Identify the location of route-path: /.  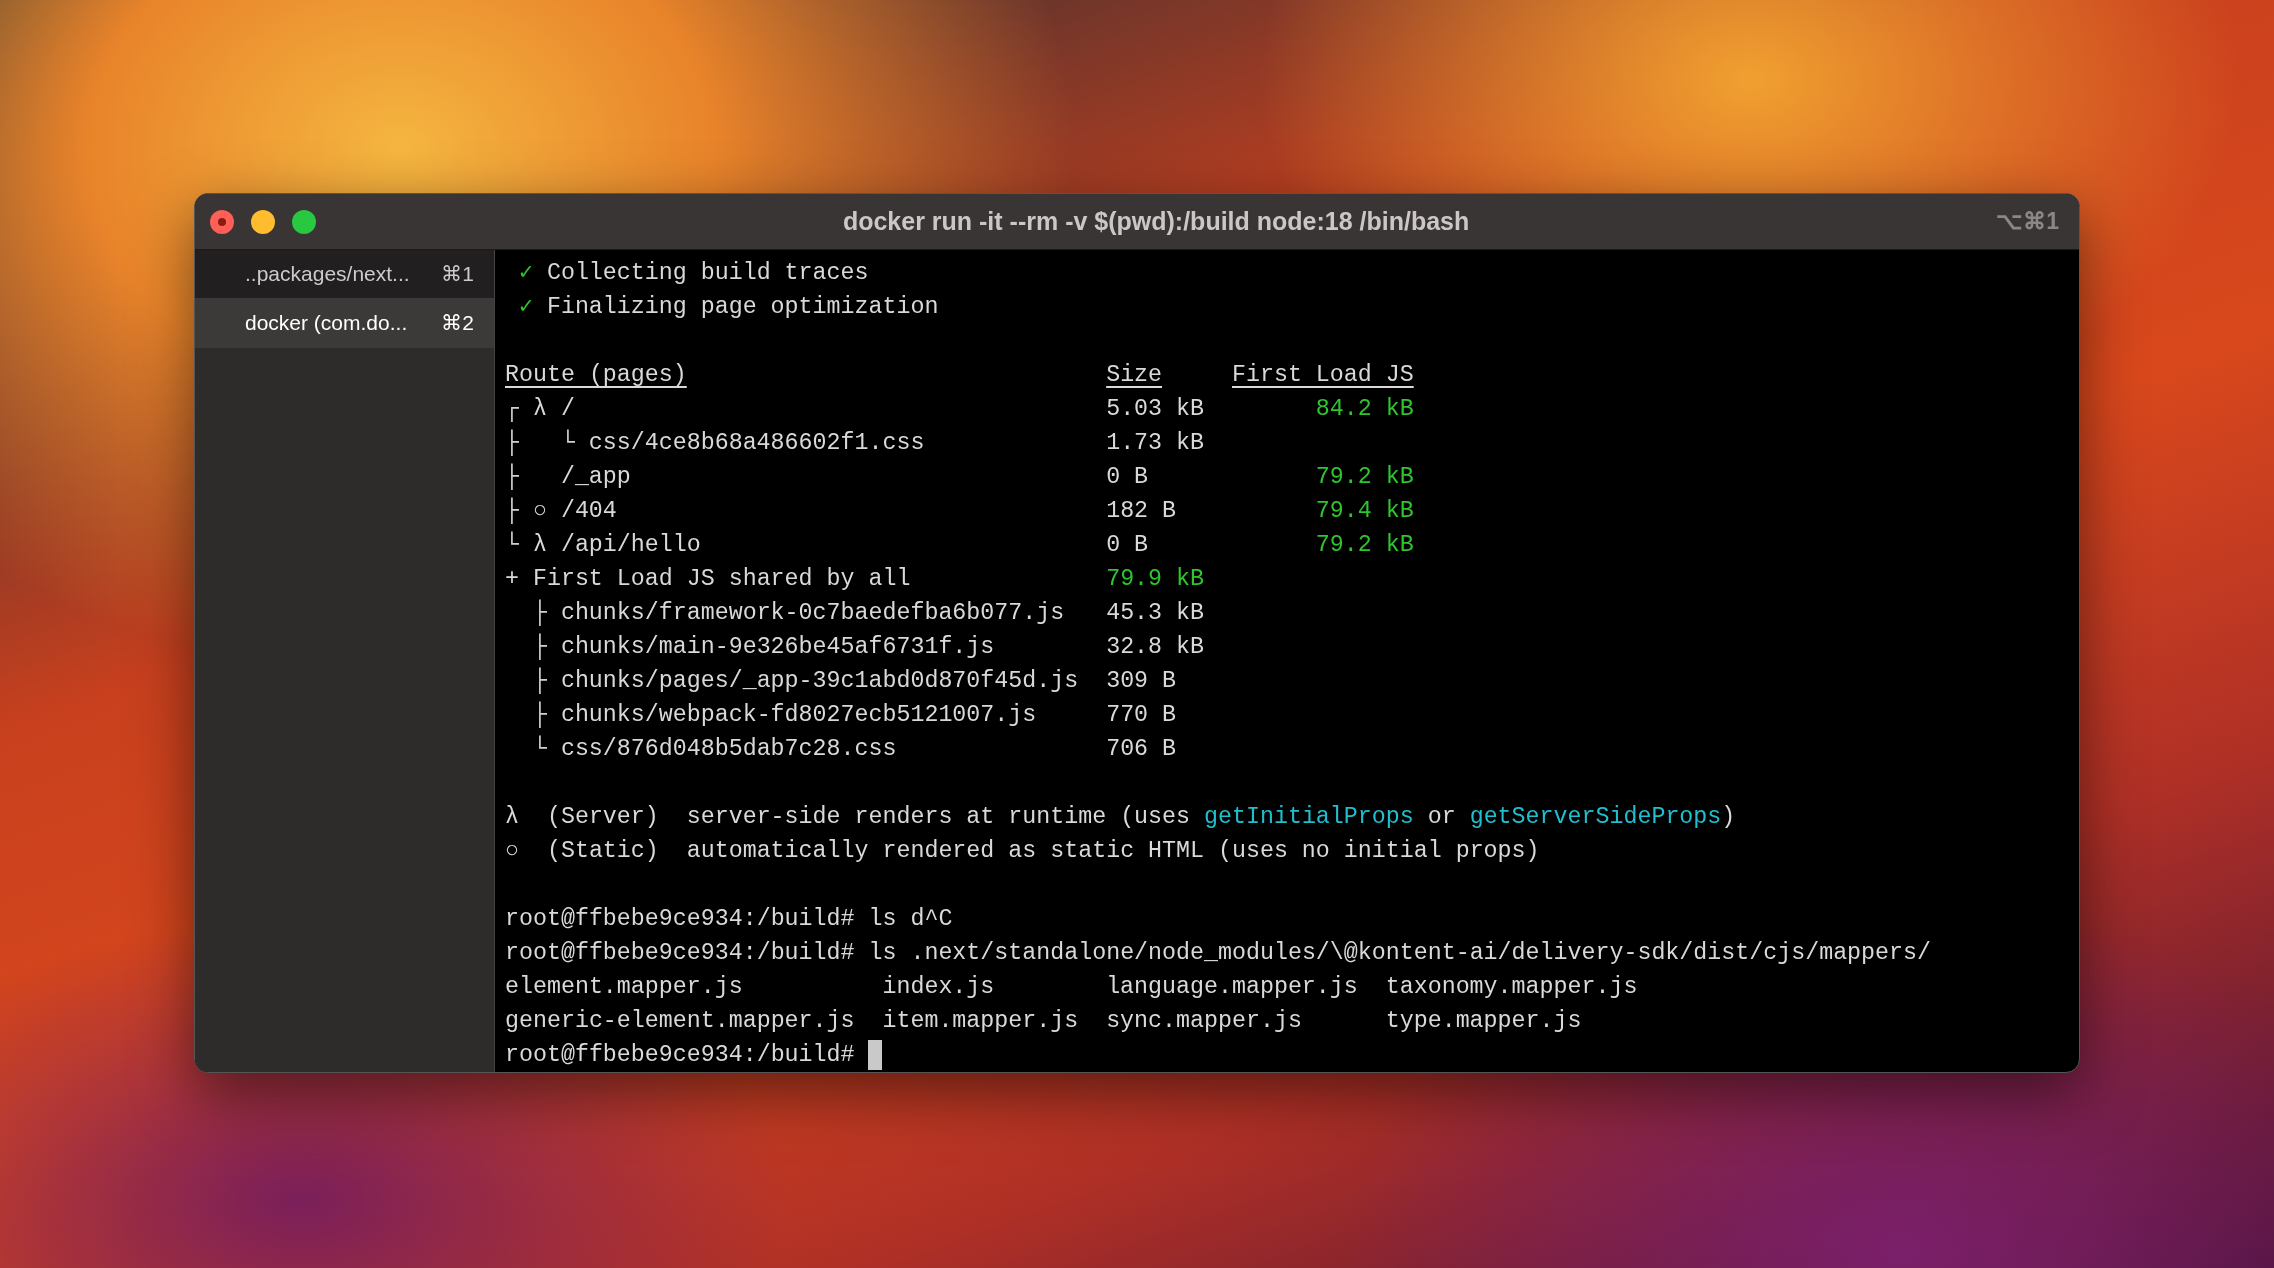
(567, 409).